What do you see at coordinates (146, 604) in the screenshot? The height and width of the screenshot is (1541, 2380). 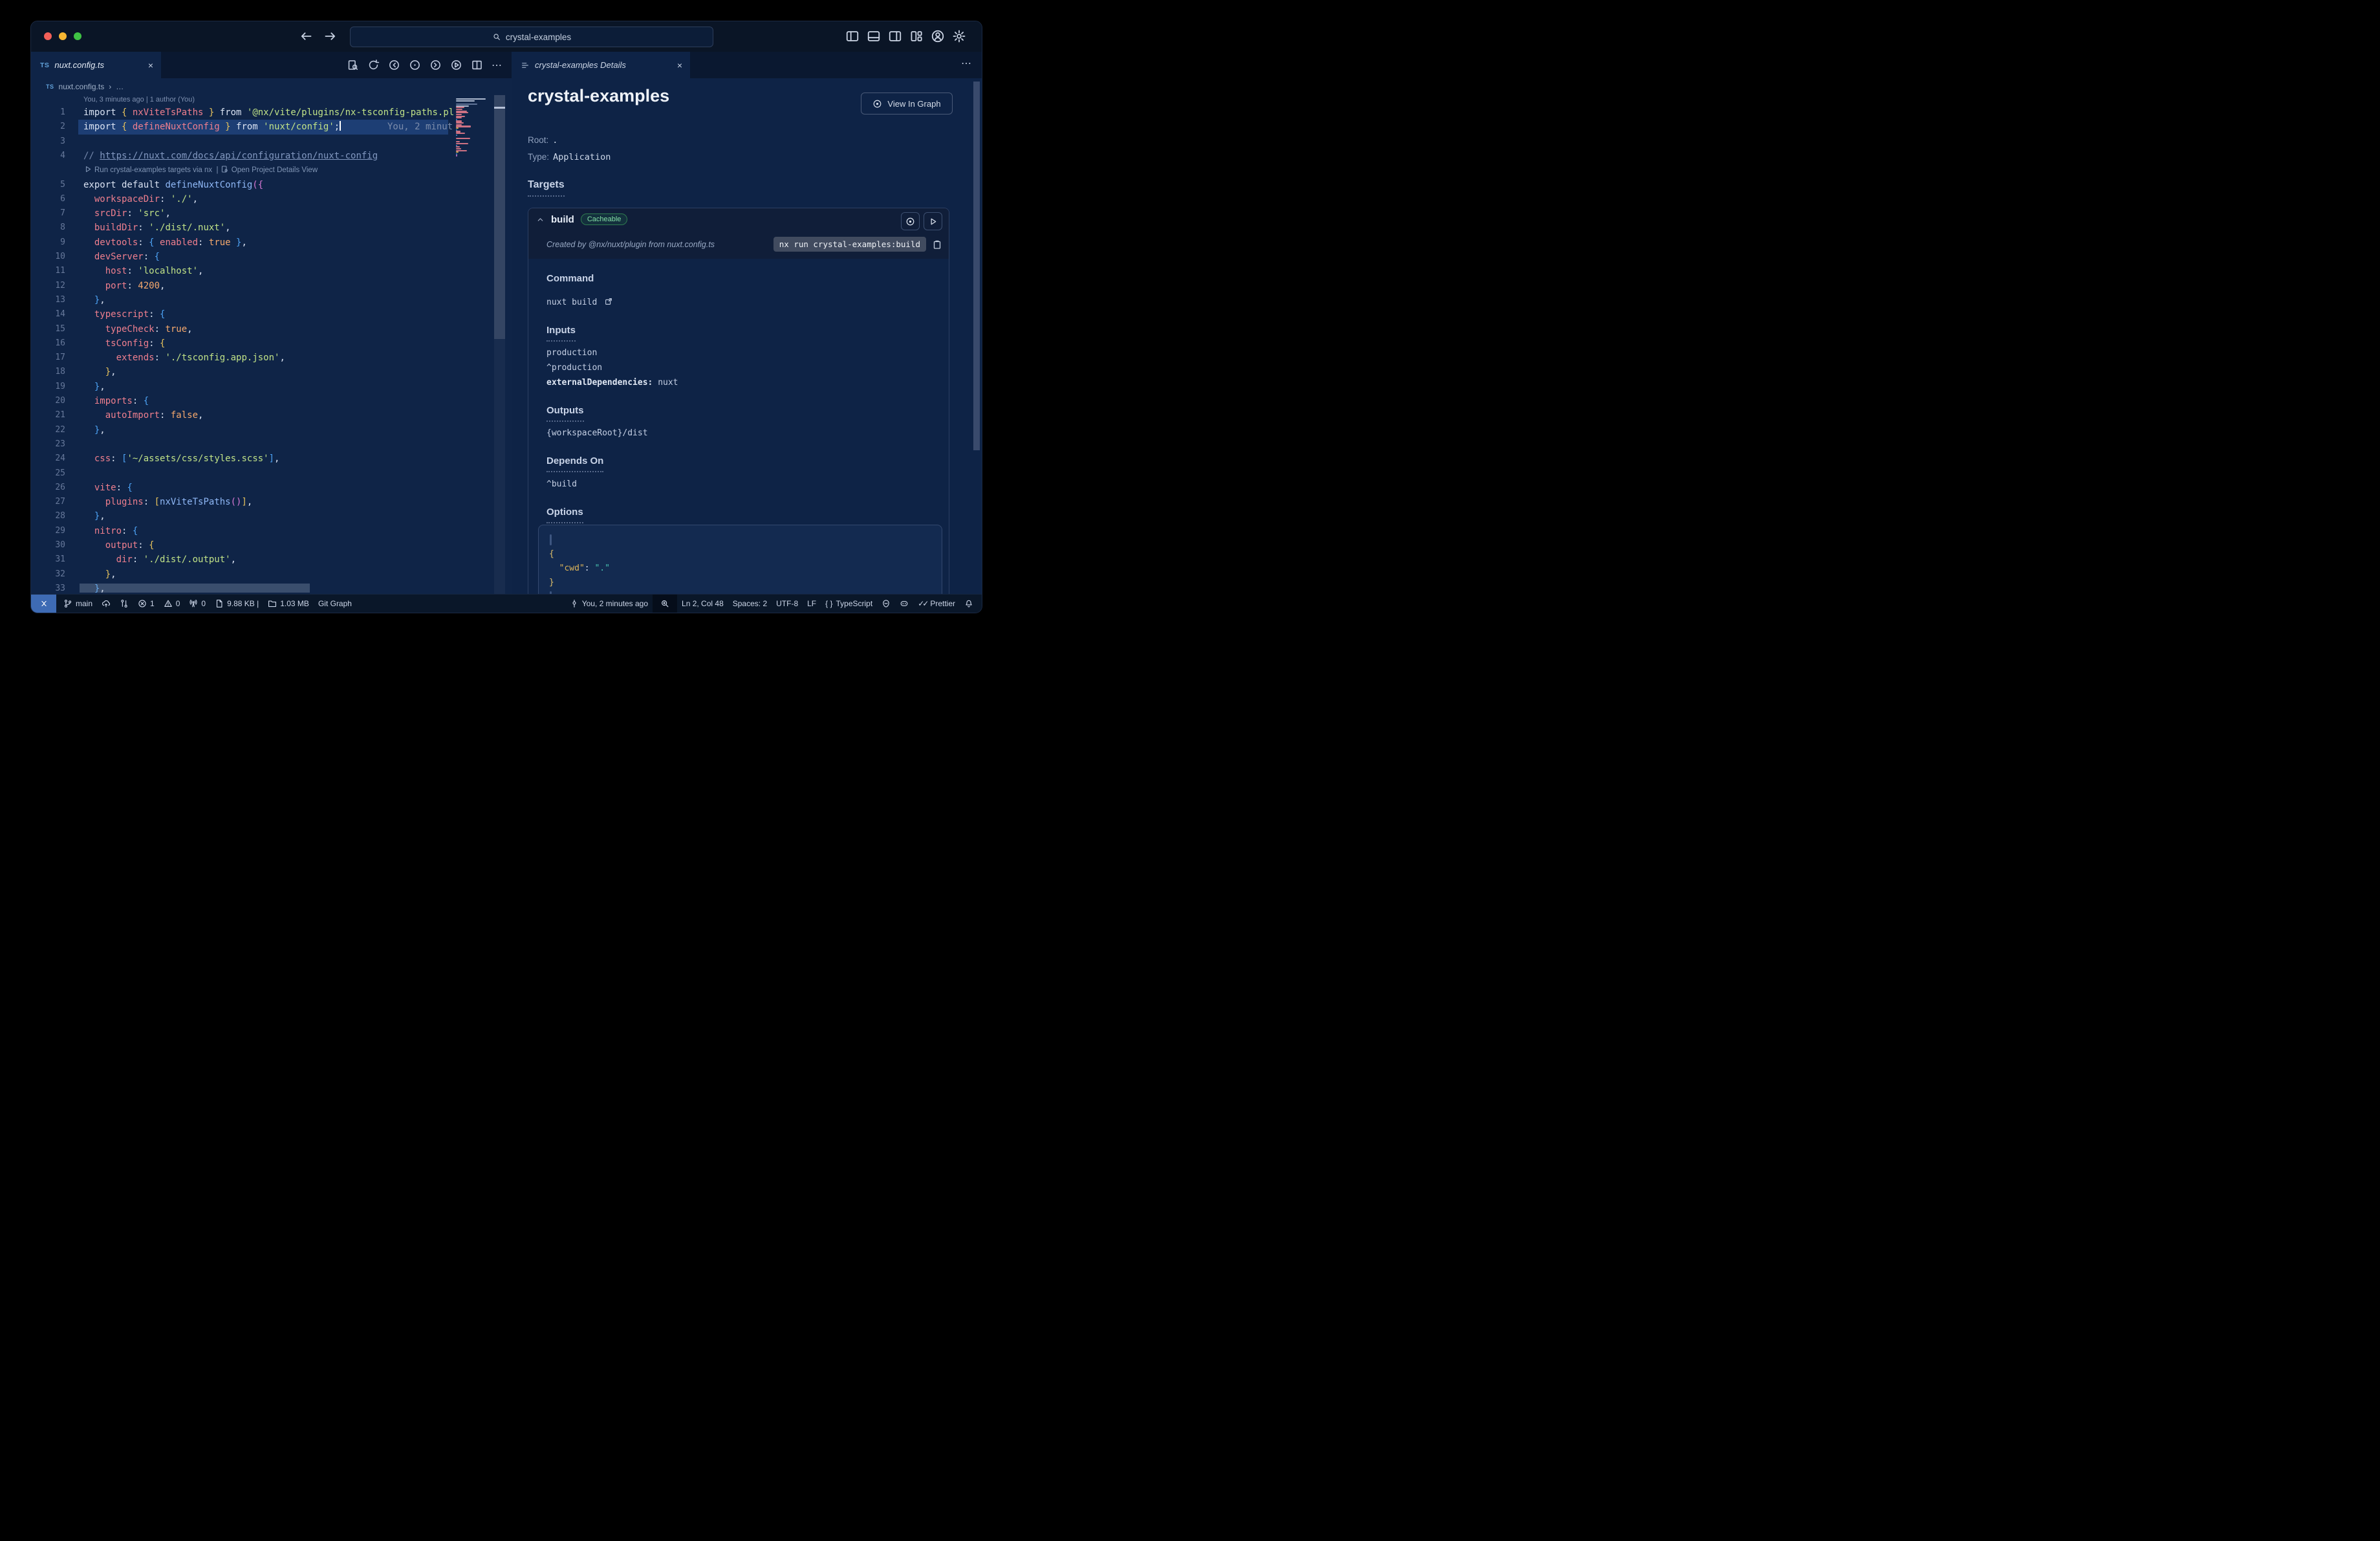 I see `status-errors: 1` at bounding box center [146, 604].